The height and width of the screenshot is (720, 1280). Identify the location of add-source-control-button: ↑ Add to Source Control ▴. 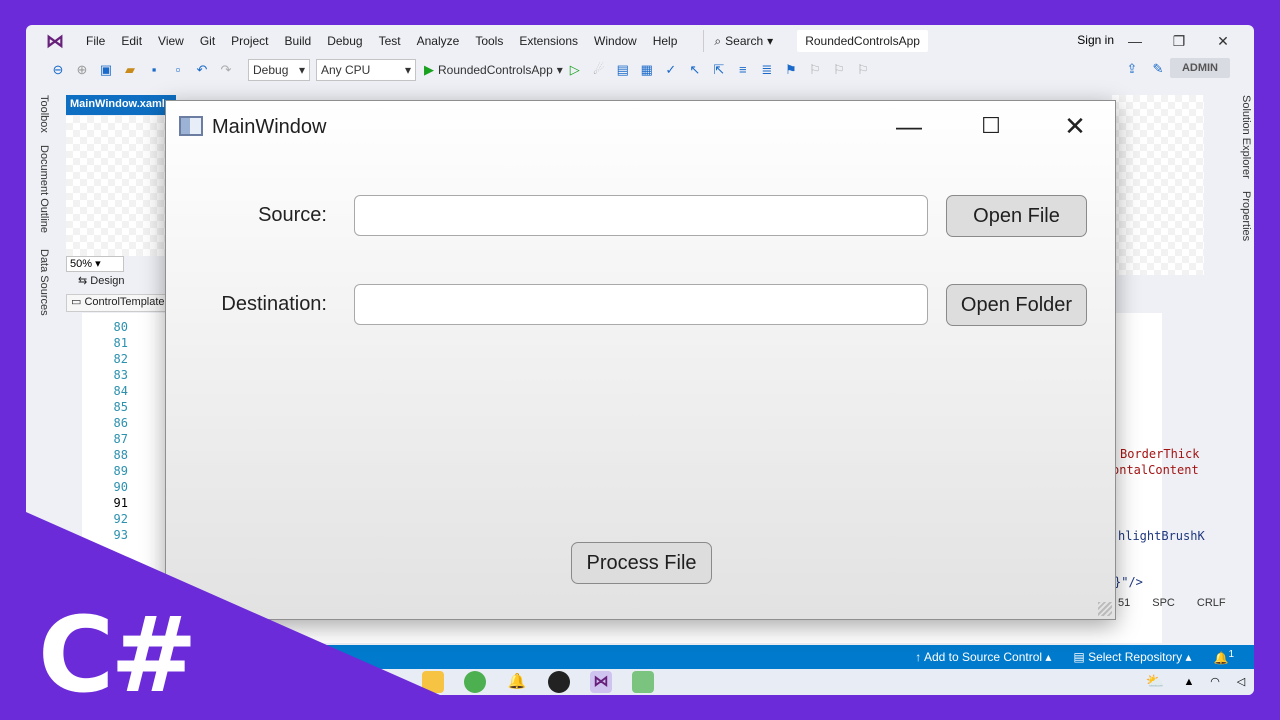
(983, 657).